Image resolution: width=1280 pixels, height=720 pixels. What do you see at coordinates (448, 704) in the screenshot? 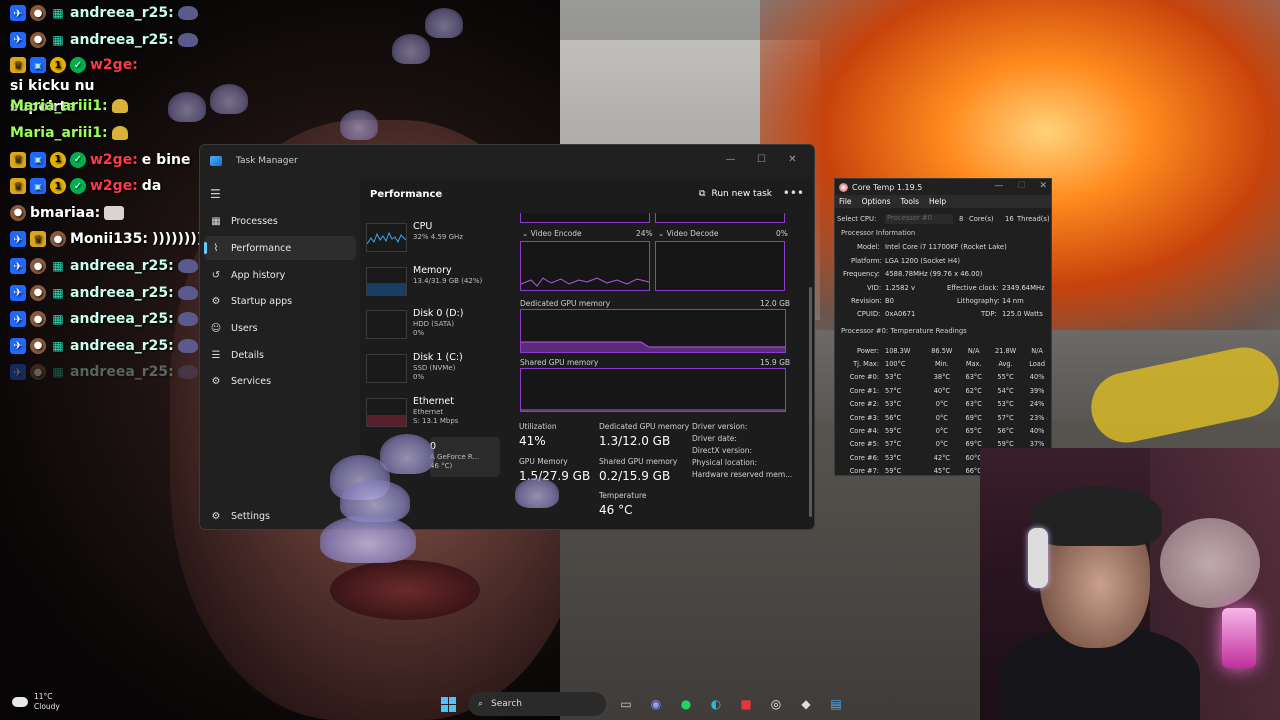
I see `start-button` at bounding box center [448, 704].